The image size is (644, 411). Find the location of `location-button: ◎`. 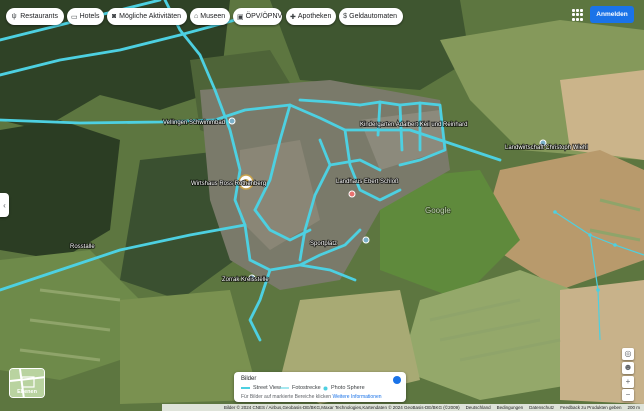

location-button: ◎ is located at coordinates (628, 354).